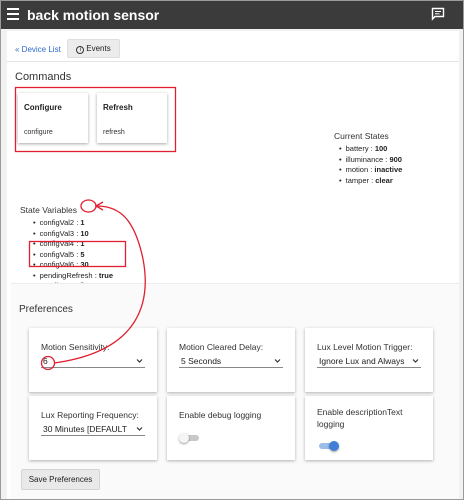  I want to click on motion-sensitivity-select: 6, so click(93, 361).